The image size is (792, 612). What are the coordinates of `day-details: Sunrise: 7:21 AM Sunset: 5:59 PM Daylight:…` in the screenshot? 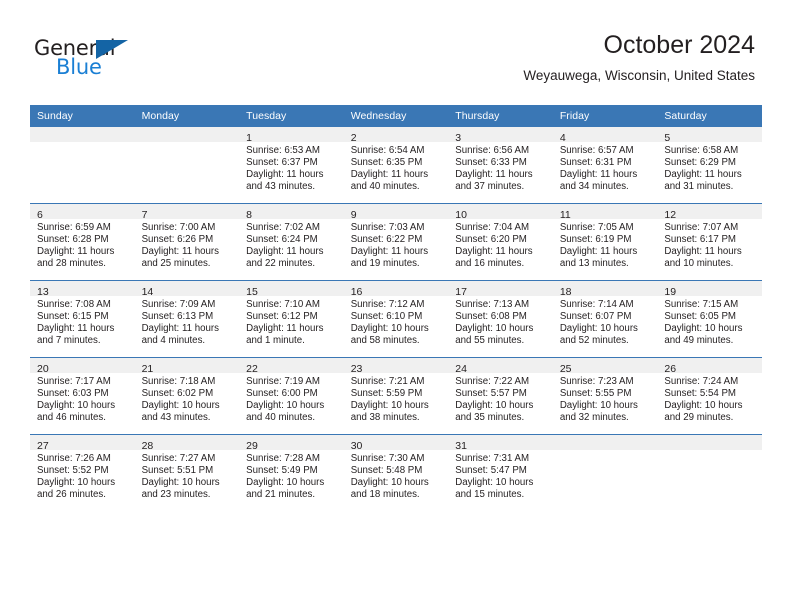 It's located at (396, 398).